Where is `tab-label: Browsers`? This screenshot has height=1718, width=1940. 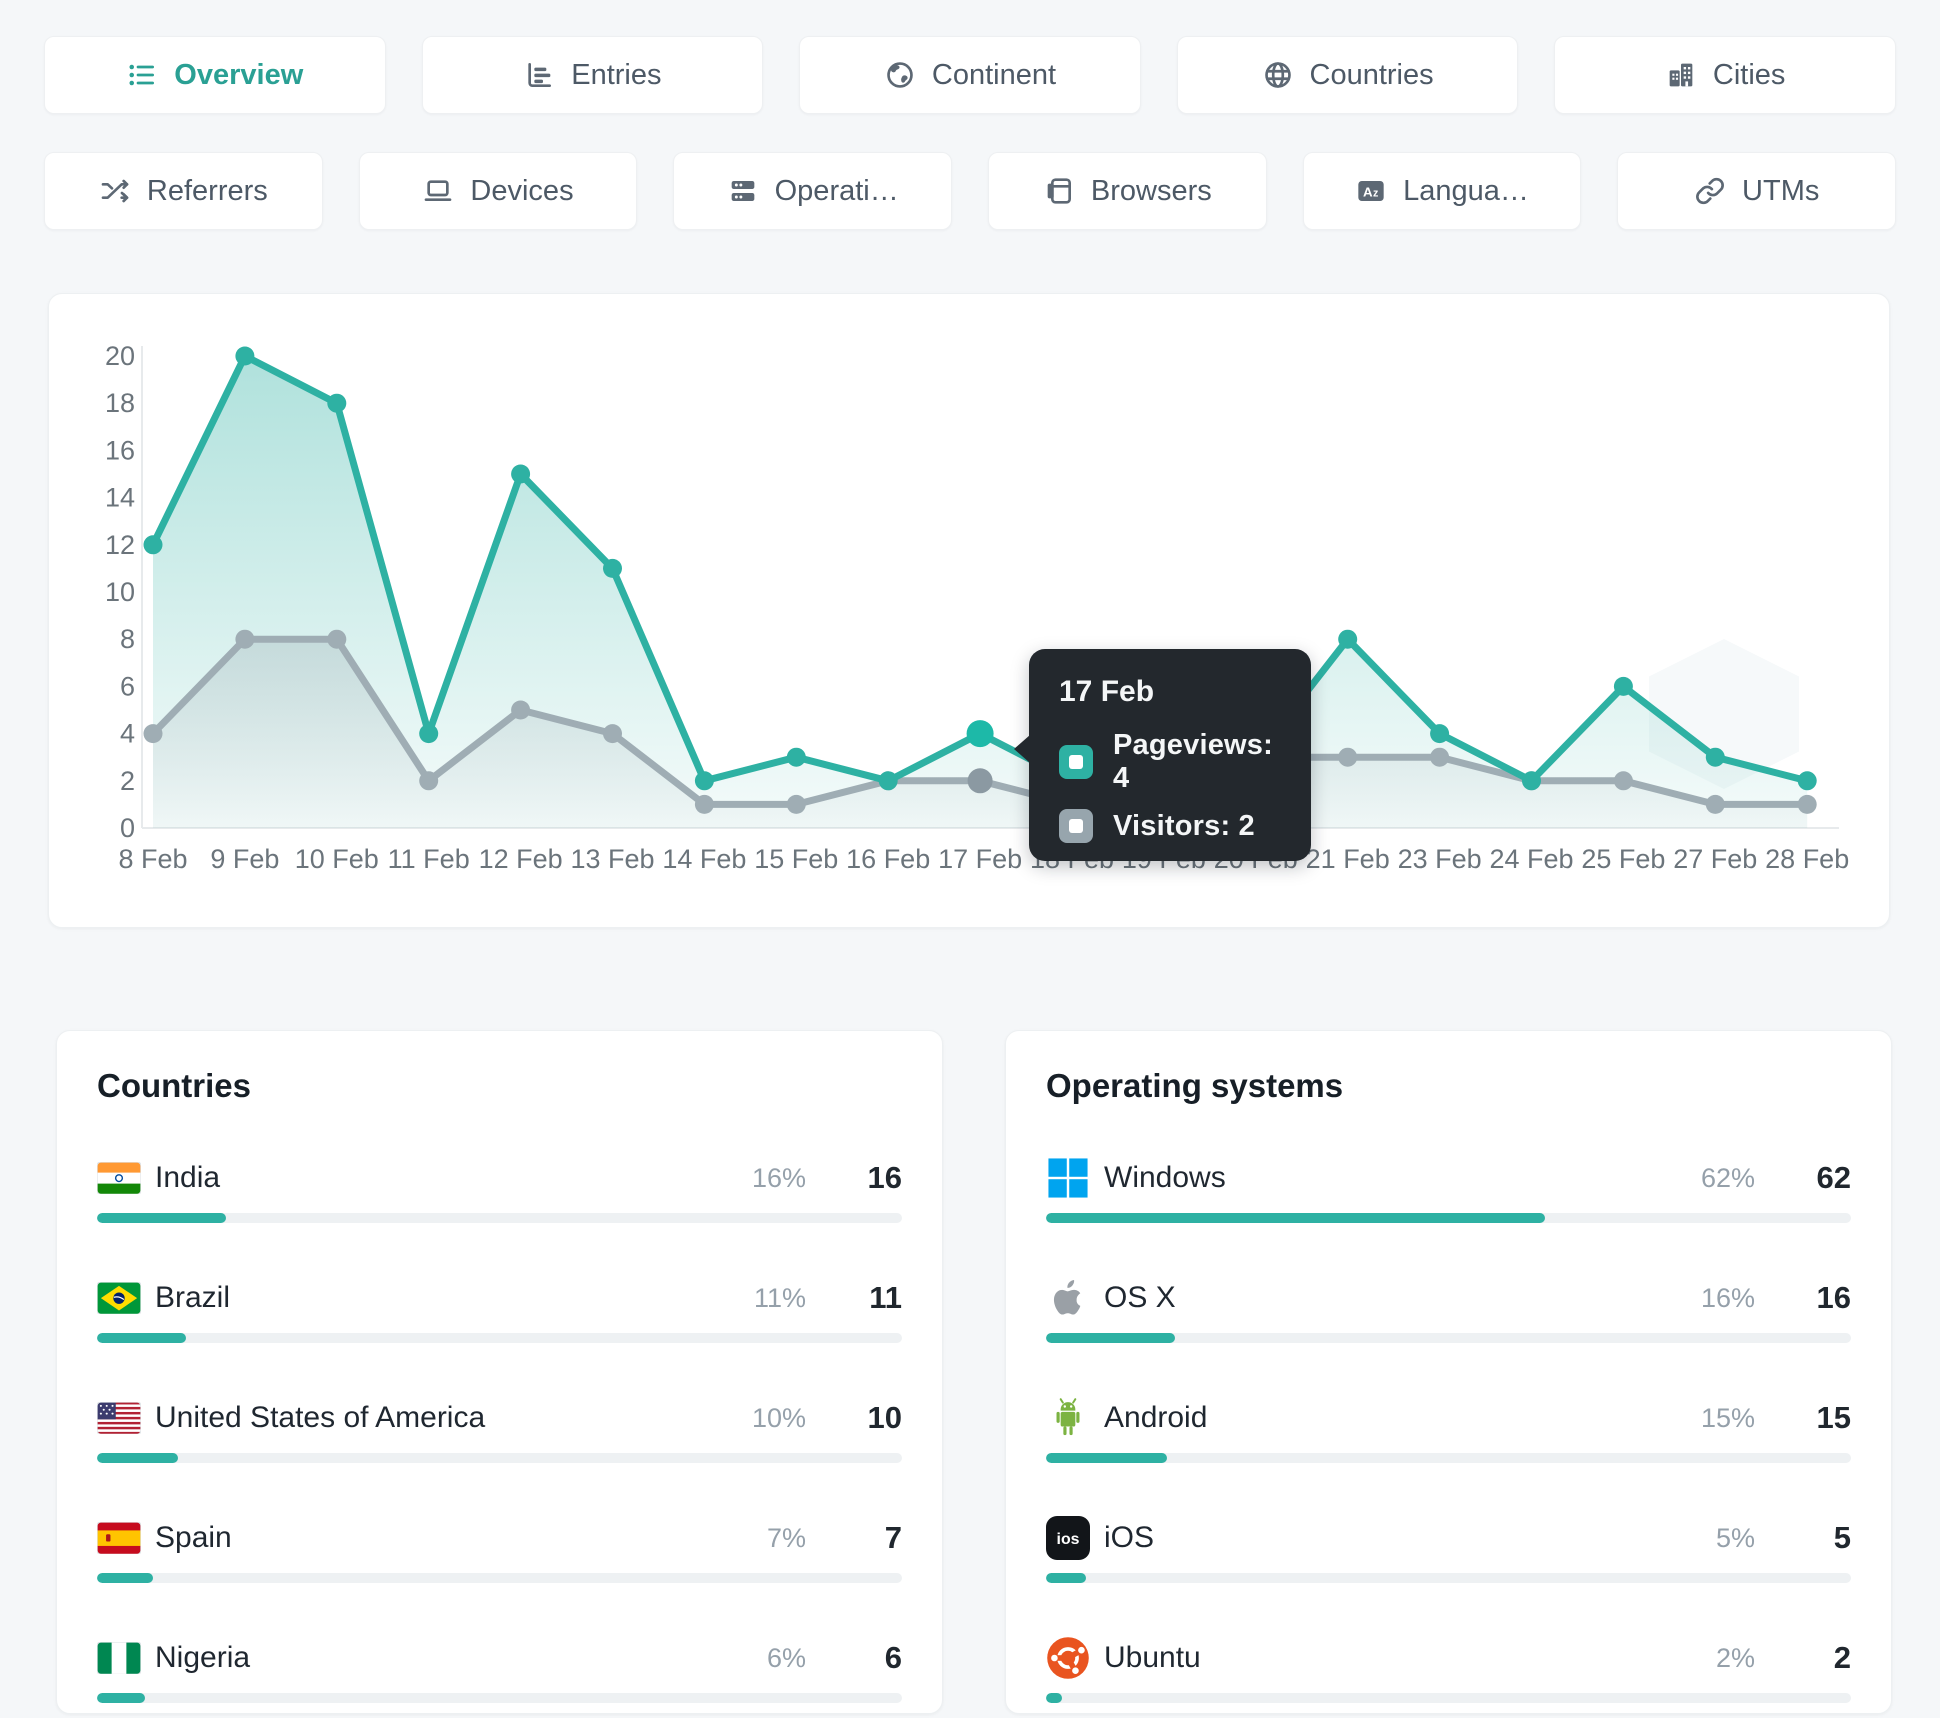
tab-label: Browsers is located at coordinates (1151, 190).